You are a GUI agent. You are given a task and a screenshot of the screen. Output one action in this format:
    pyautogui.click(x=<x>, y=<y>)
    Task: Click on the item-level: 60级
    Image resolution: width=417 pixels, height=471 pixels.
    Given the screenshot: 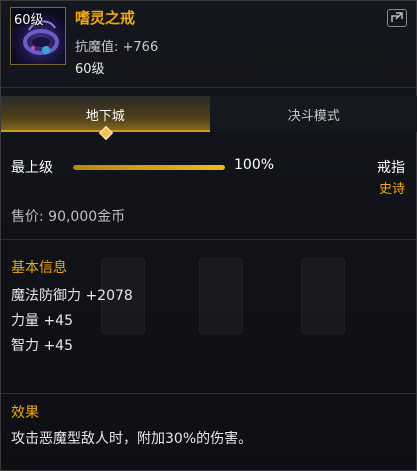 What is the action you would take?
    pyautogui.click(x=90, y=69)
    